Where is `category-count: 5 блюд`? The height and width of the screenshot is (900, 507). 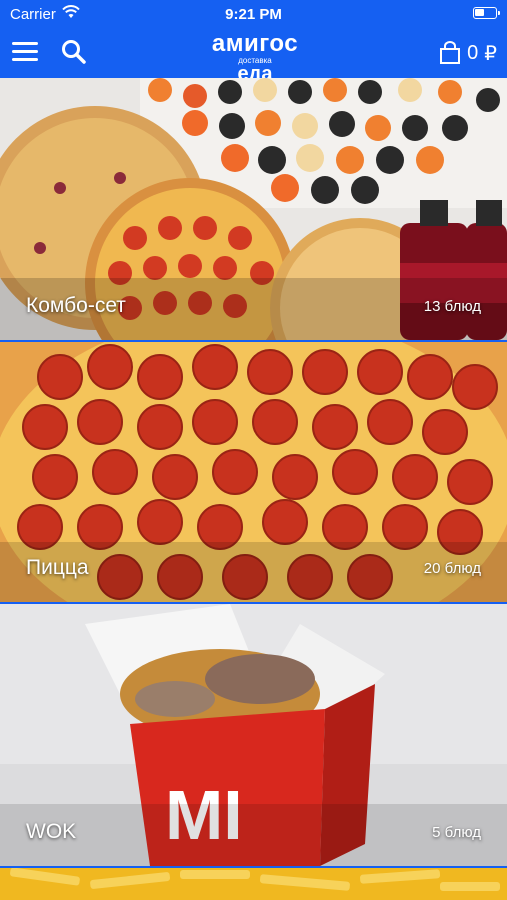
category-count: 5 блюд is located at coordinates (456, 832).